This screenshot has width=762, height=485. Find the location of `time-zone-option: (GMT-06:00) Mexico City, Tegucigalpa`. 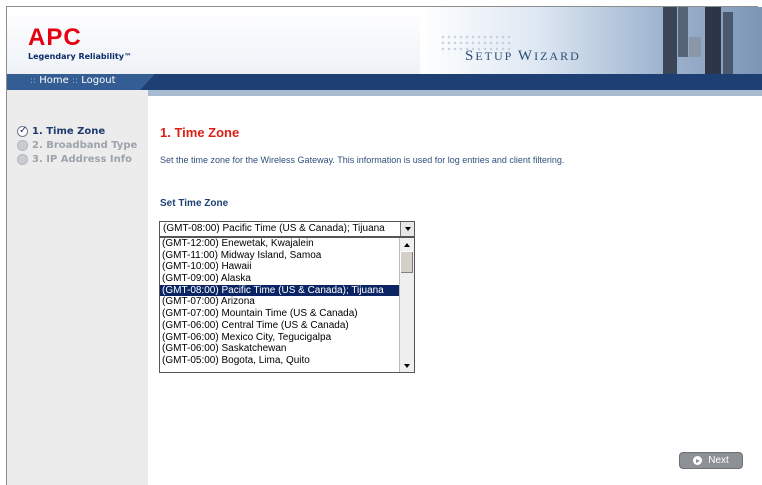

time-zone-option: (GMT-06:00) Mexico City, Tegucigalpa is located at coordinates (280, 338).